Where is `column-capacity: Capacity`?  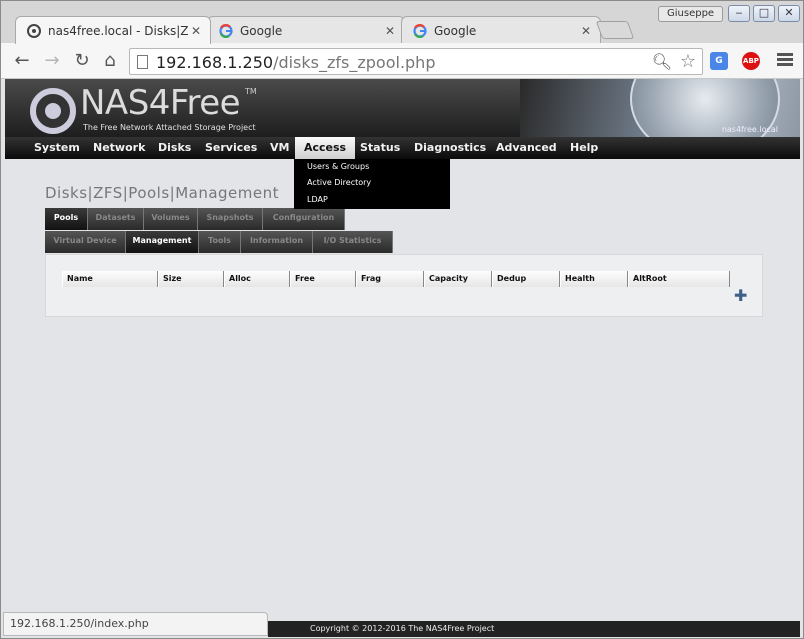 column-capacity: Capacity is located at coordinates (458, 279).